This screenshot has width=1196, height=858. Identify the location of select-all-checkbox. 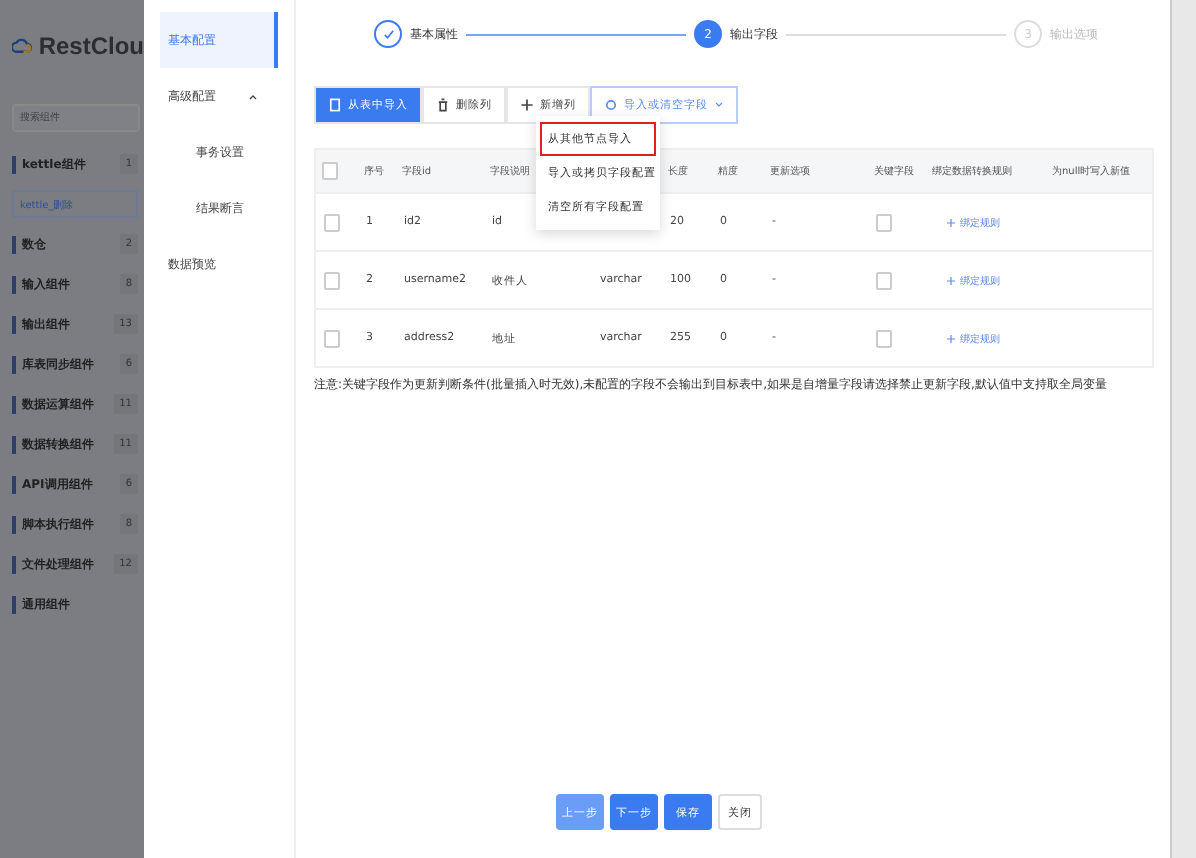
(330, 171).